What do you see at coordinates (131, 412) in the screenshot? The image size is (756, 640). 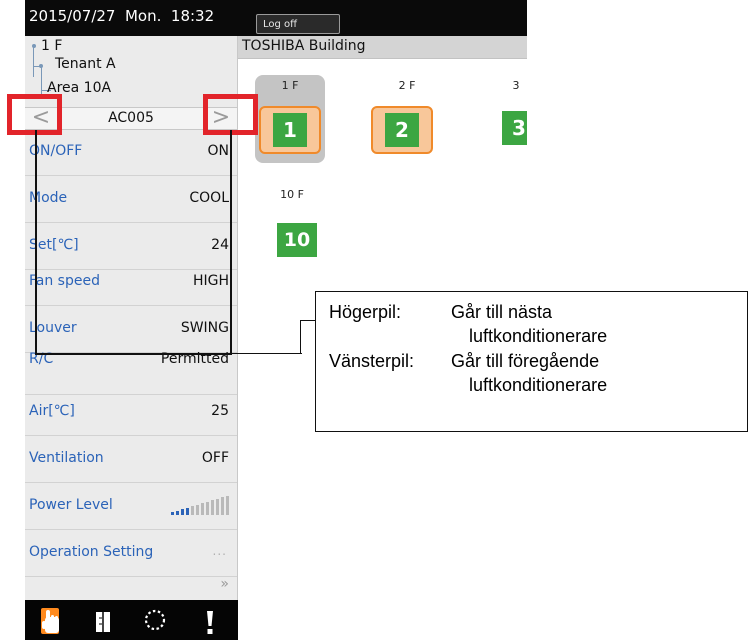 I see `property-row-air-temp: Air[℃] 25` at bounding box center [131, 412].